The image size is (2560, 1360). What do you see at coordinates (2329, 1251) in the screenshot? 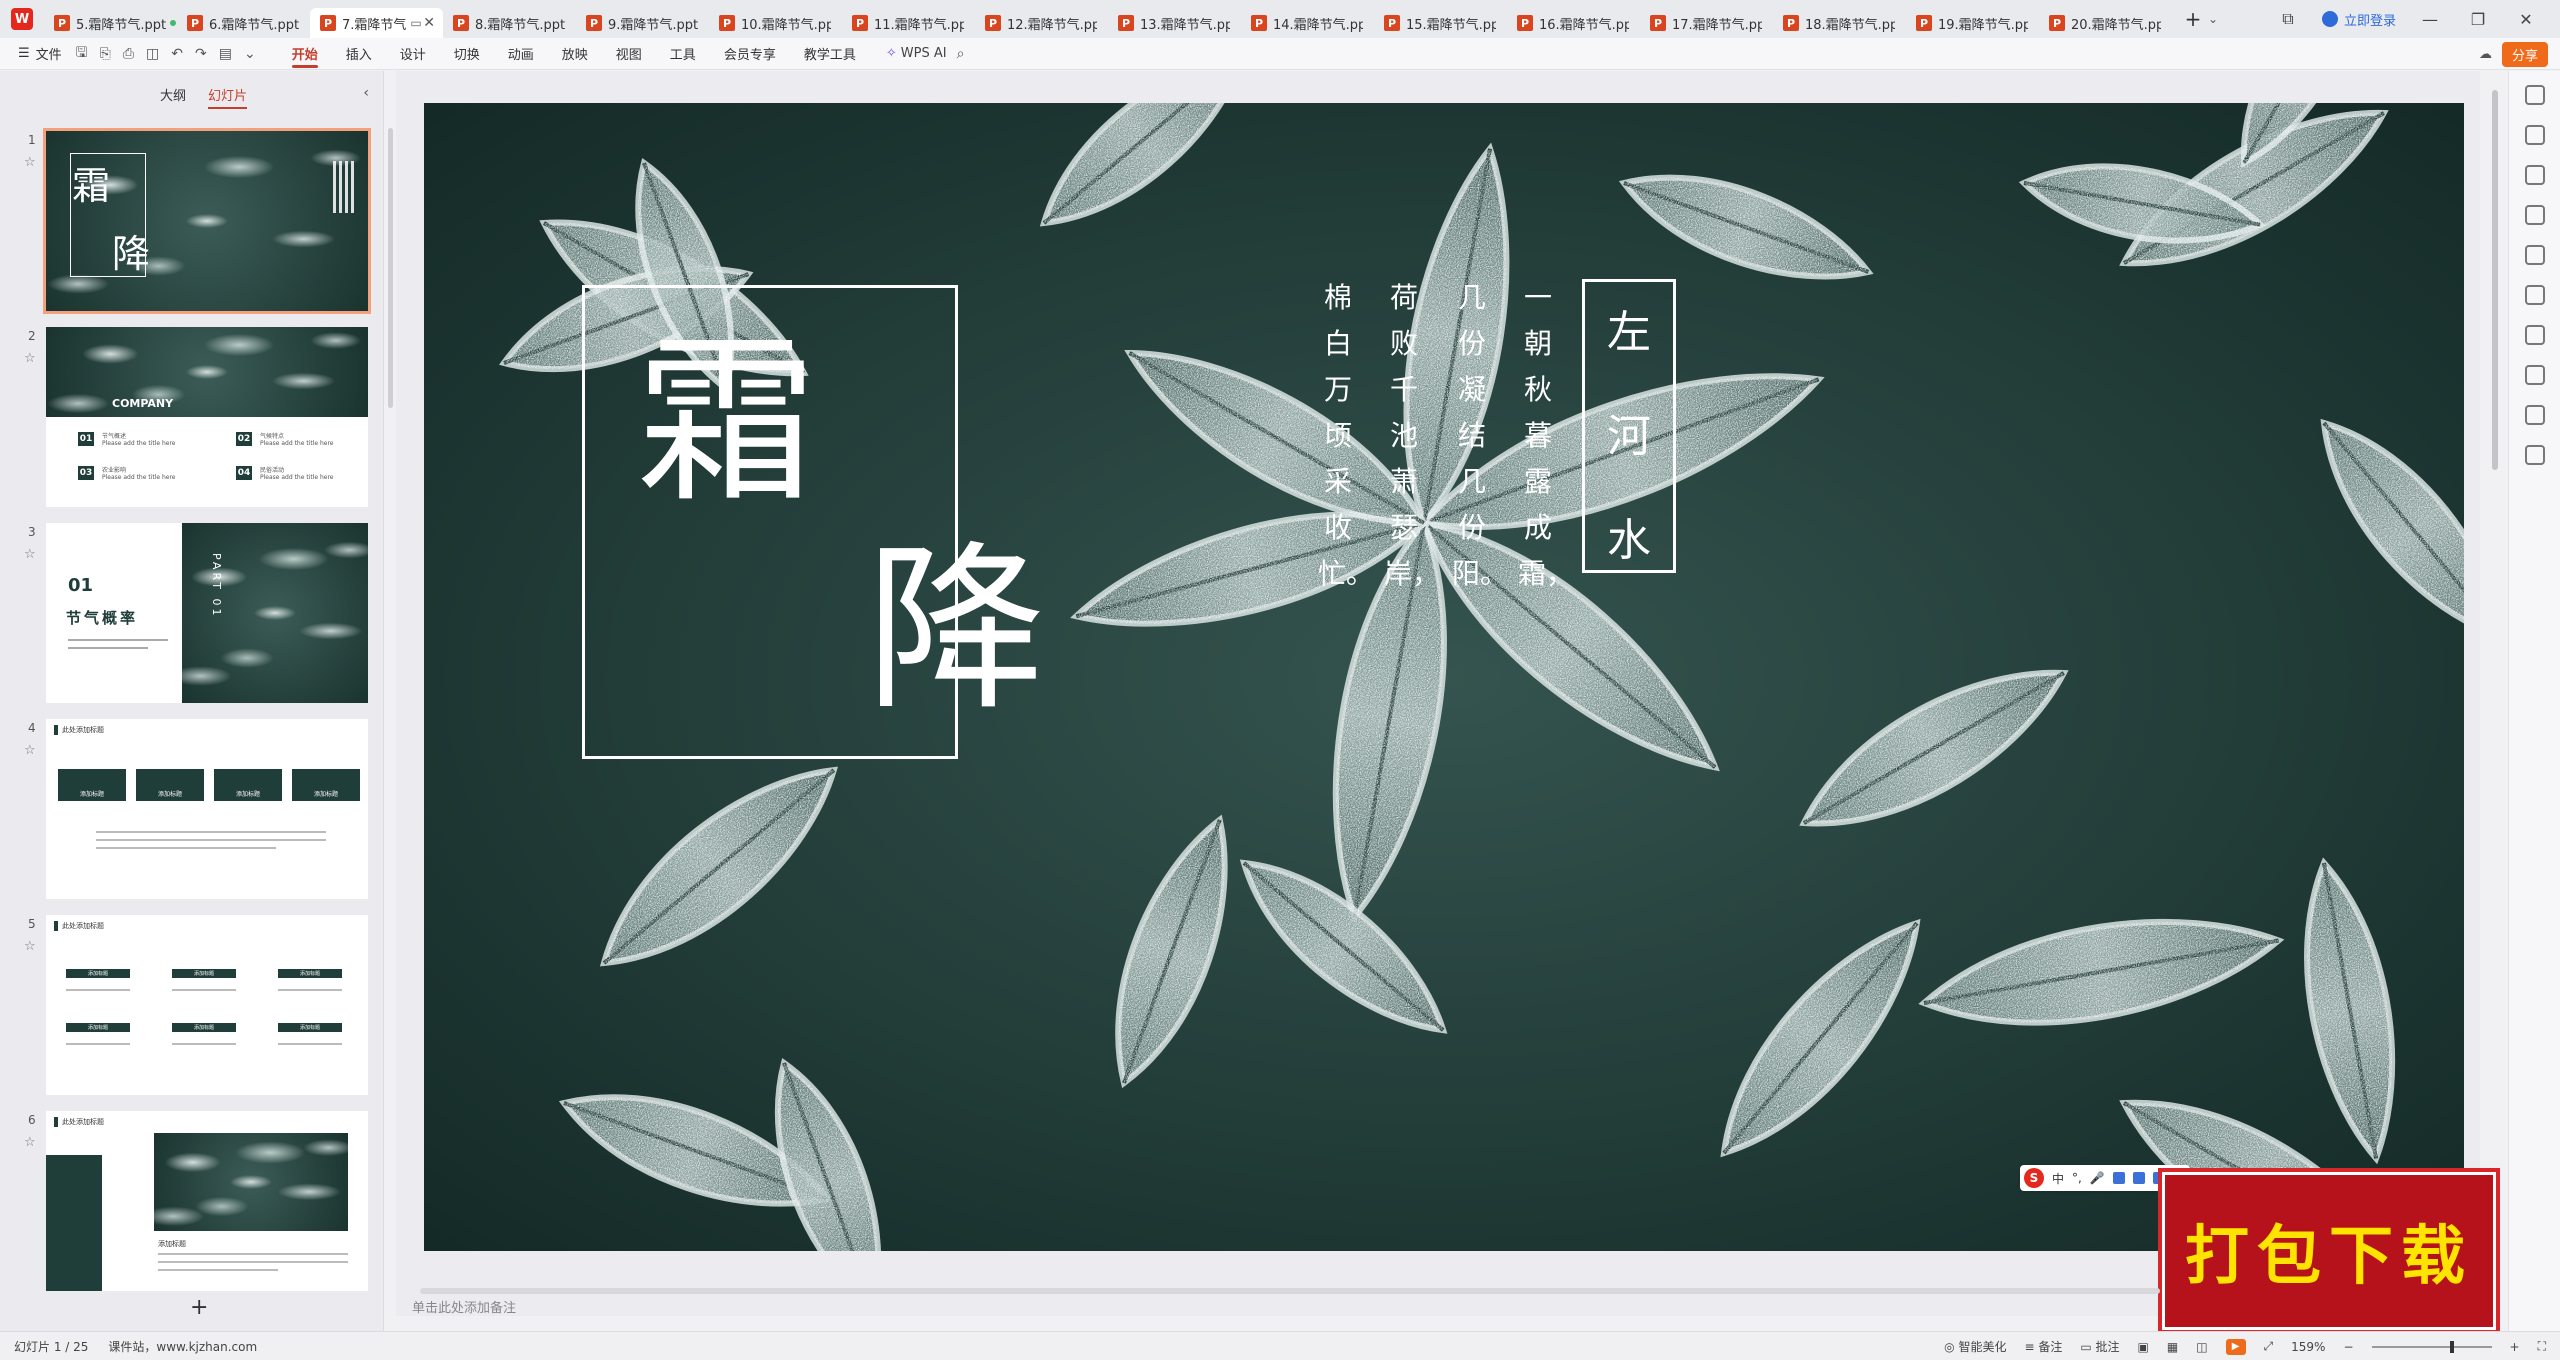
I see `download-badge: 打包下载` at bounding box center [2329, 1251].